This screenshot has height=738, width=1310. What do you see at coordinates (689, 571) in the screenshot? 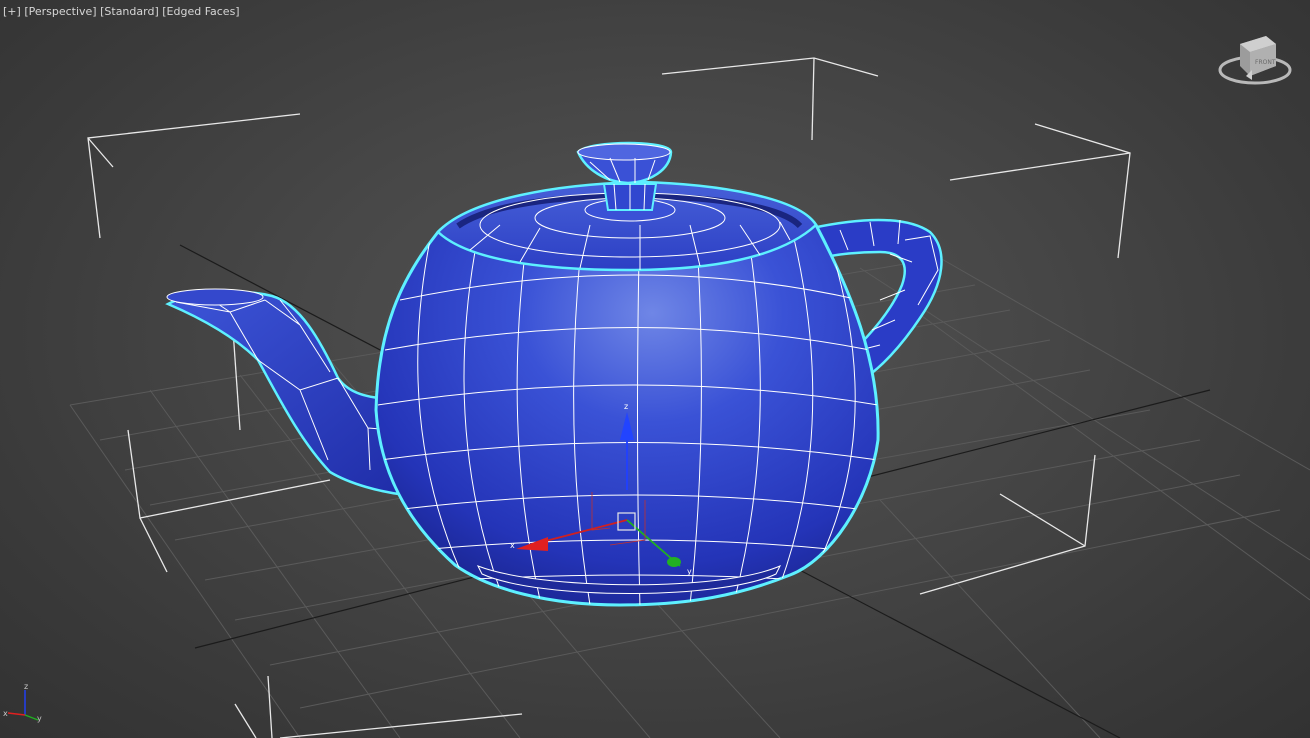
I see `gizmo-y-label: y` at bounding box center [689, 571].